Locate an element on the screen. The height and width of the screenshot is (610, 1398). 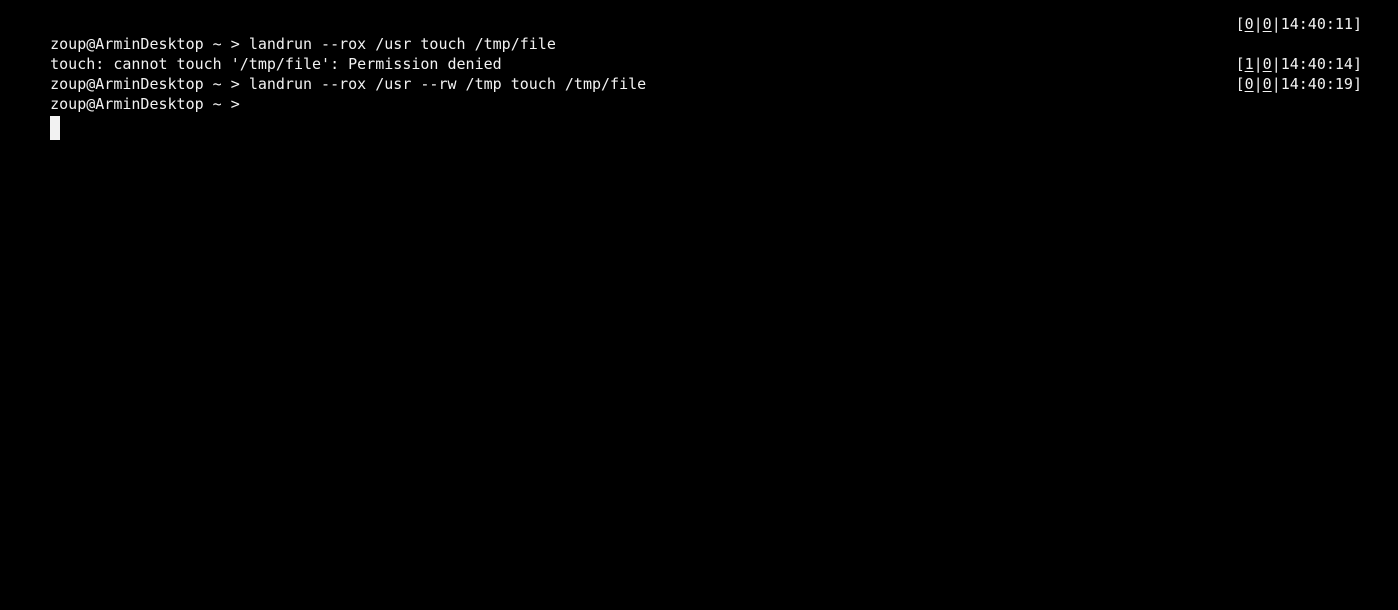
right-prompt-status: [0|0|14:40:11] is located at coordinates (1298, 24).